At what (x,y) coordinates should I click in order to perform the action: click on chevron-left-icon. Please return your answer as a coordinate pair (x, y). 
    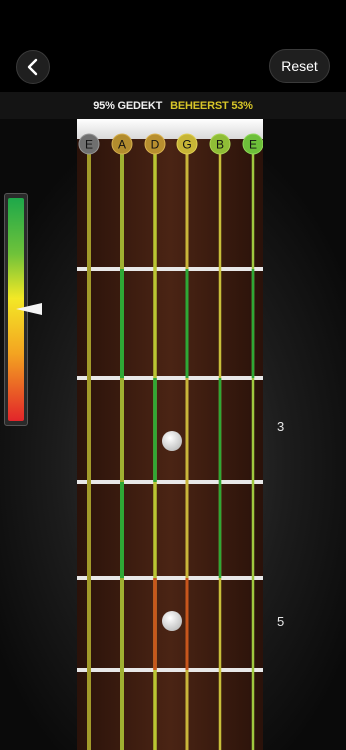
    Looking at the image, I should click on (32, 67).